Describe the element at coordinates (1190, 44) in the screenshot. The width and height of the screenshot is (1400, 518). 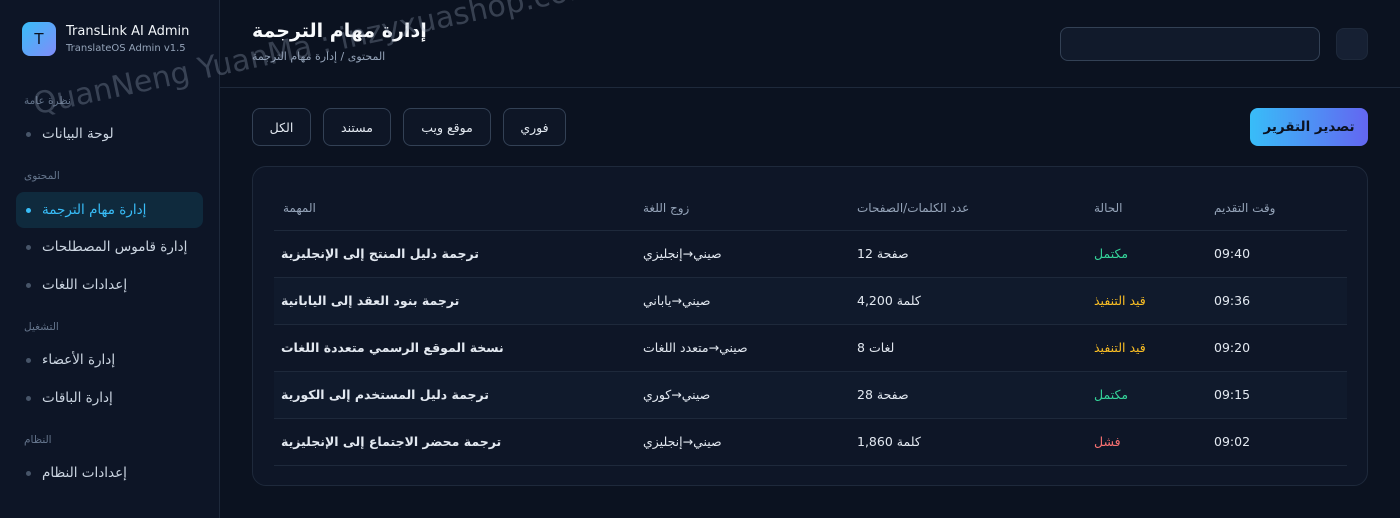
I see `search-input` at that location.